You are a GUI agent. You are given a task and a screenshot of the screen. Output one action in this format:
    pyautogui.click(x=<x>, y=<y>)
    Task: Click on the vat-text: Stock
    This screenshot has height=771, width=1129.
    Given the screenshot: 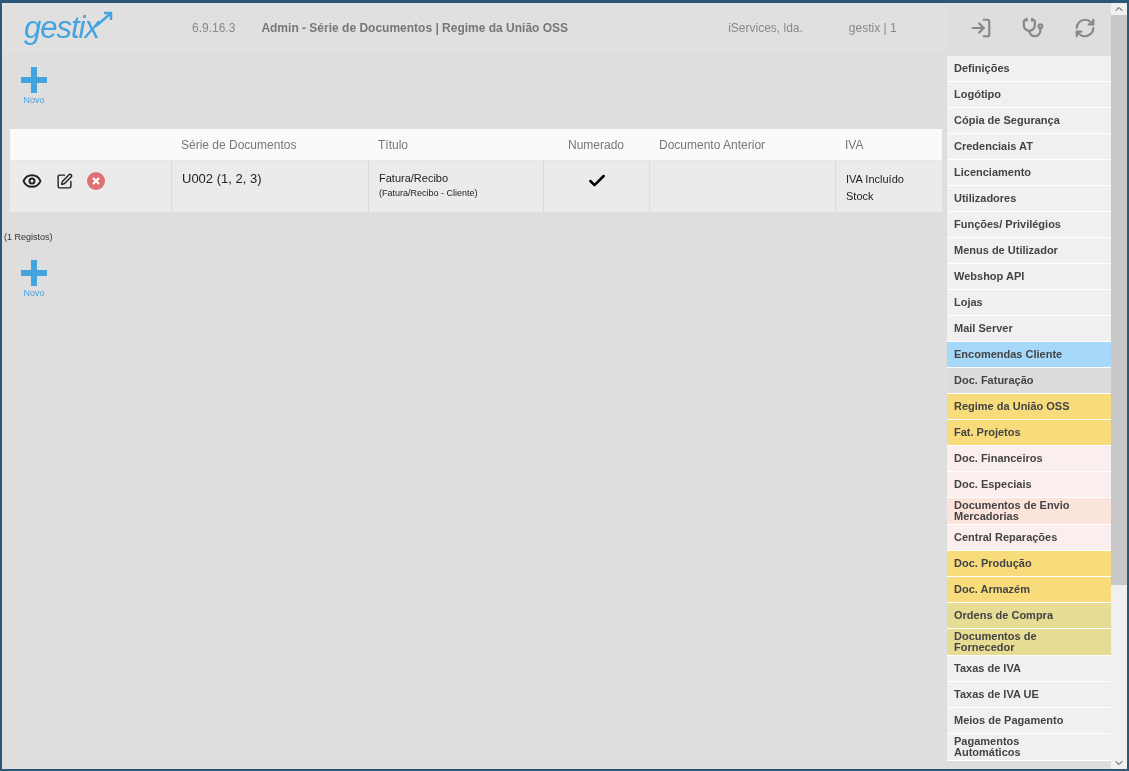 What is the action you would take?
    pyautogui.click(x=860, y=196)
    